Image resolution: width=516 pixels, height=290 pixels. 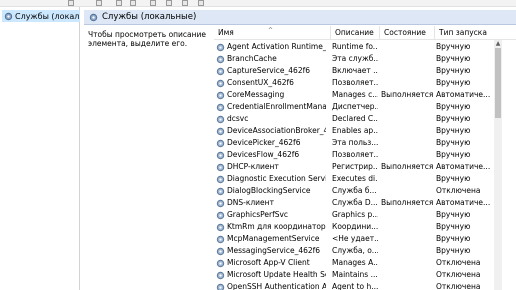 I want to click on vertical-scrollbar: ▲, so click(x=498, y=165).